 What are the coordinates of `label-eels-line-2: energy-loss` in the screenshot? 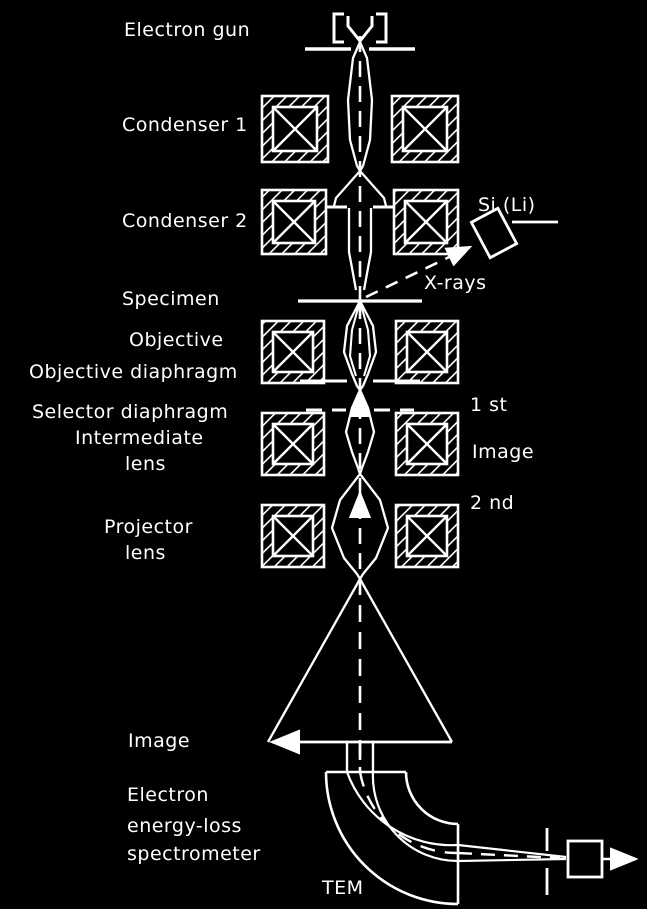 It's located at (184, 826).